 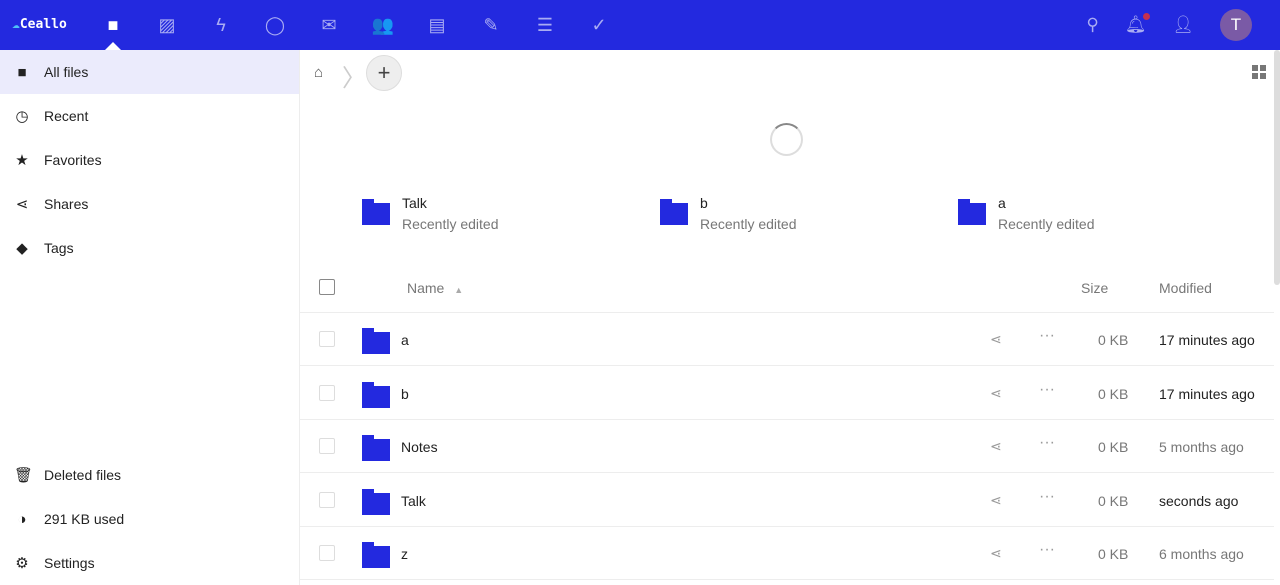 What do you see at coordinates (404, 554) in the screenshot?
I see `file-name: z` at bounding box center [404, 554].